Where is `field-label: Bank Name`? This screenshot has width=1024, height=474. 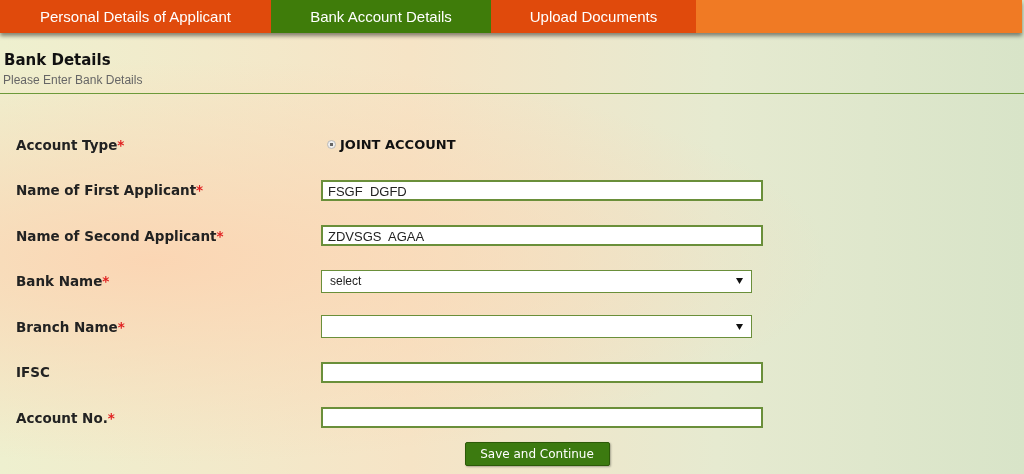 field-label: Bank Name is located at coordinates (59, 281).